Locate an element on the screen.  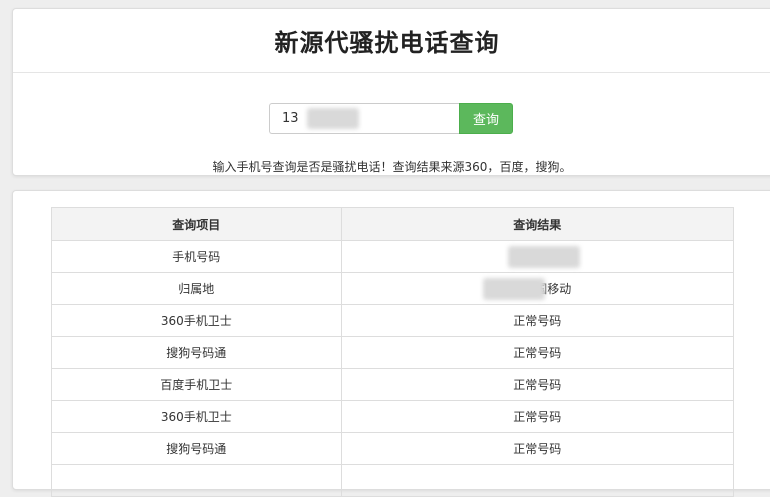
page-title: 新源代骚扰电话查询 is located at coordinates (387, 43).